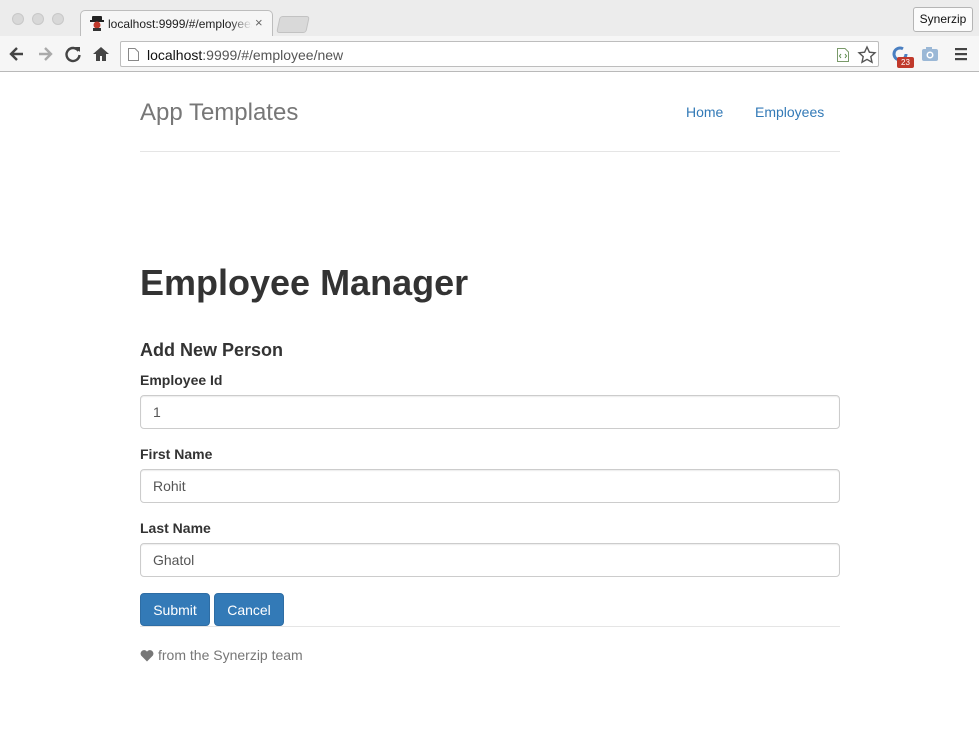 The width and height of the screenshot is (979, 733). I want to click on nav-link-employees: Employees, so click(789, 112).